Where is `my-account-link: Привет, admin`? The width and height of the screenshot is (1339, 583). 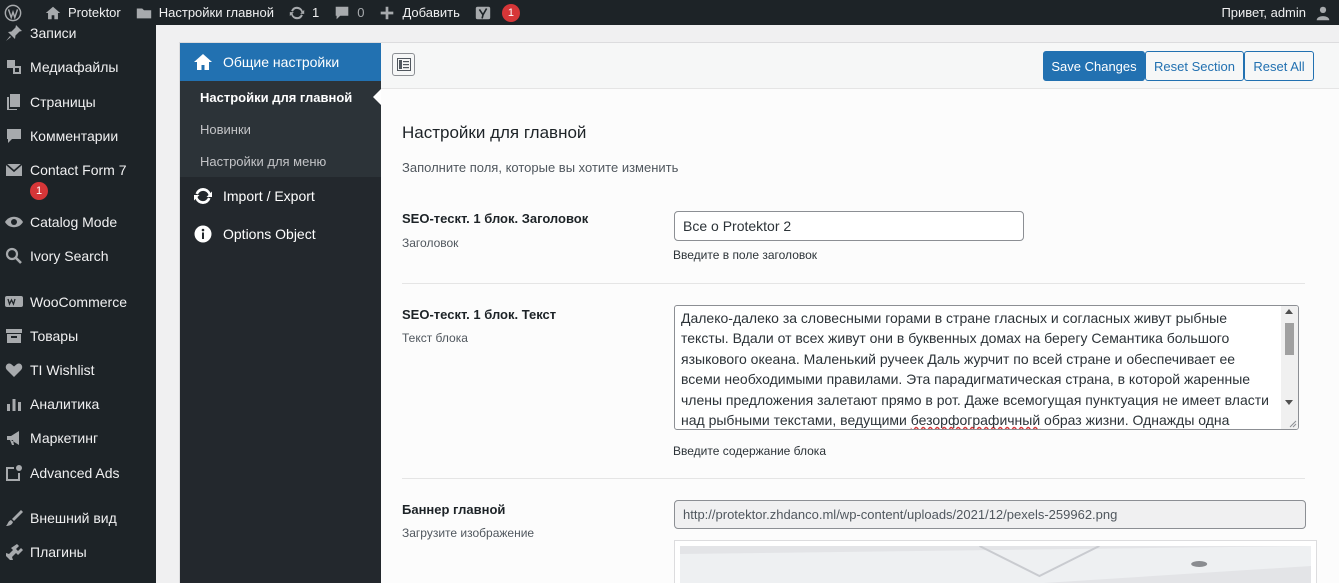 my-account-link: Привет, admin is located at coordinates (1276, 12).